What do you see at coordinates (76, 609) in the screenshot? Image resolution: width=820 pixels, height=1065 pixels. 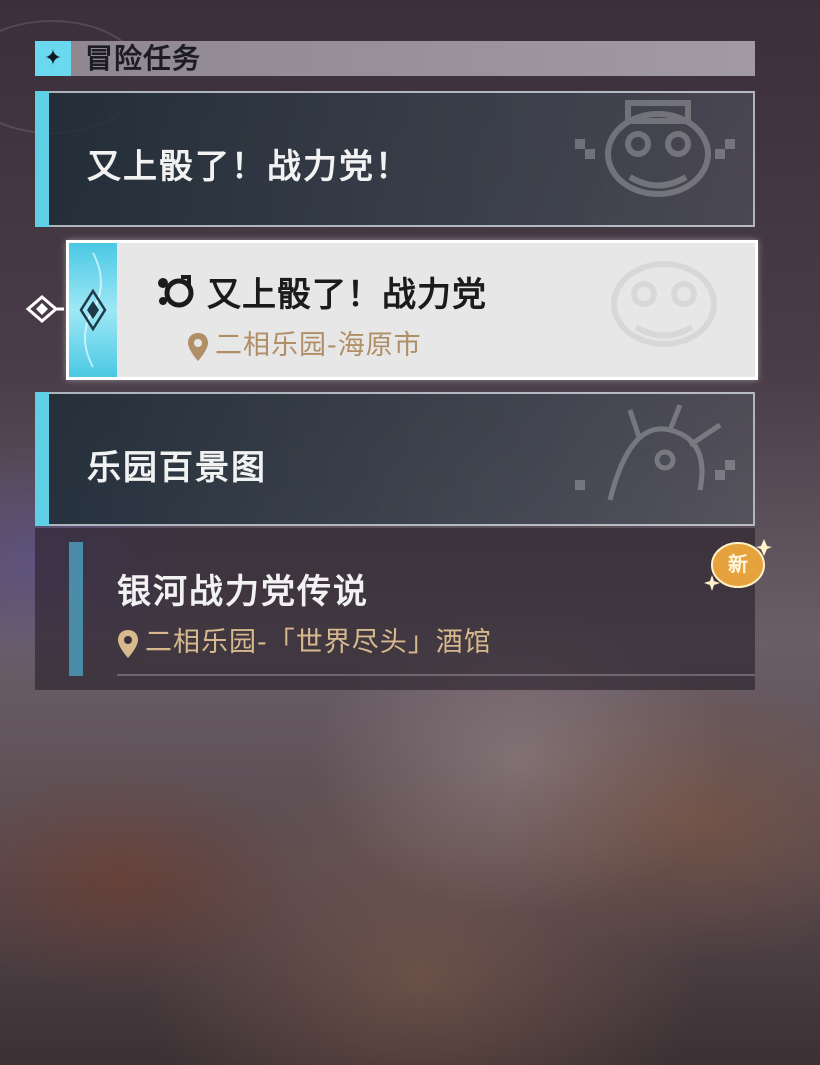 I see `quest-accent-bar` at bounding box center [76, 609].